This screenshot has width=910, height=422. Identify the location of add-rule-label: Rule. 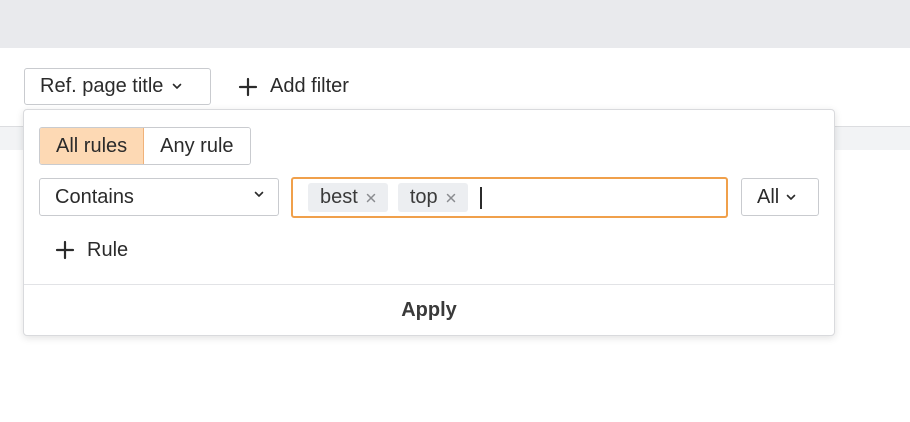
(108, 249).